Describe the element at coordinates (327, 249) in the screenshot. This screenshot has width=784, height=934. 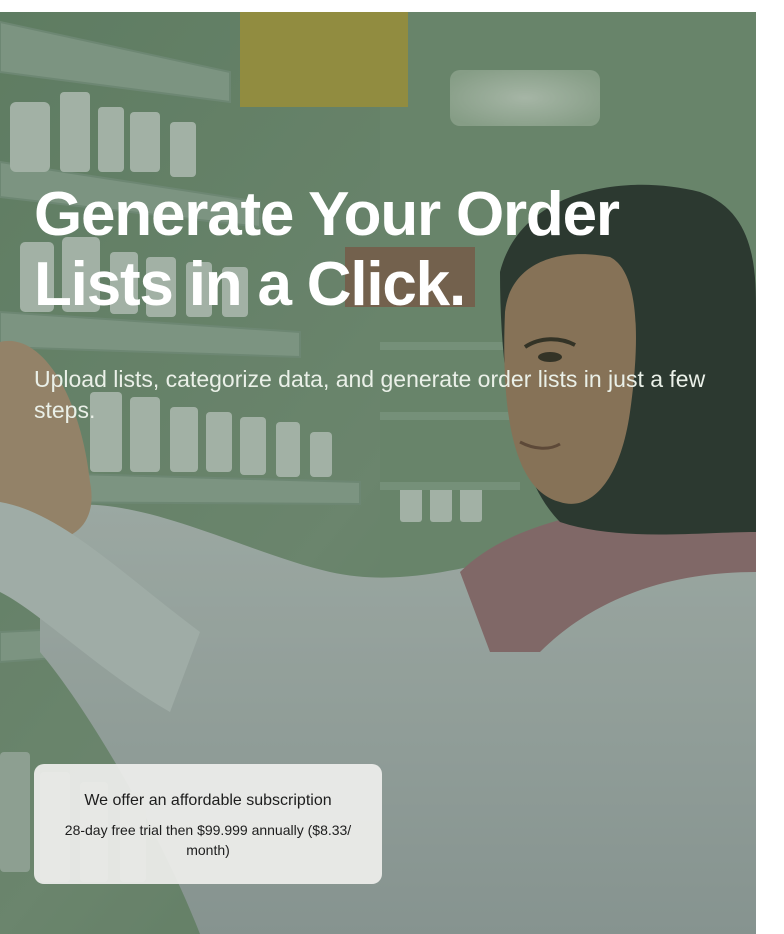
I see `hero-headline: Generate Your Order Lists in a Click.` at that location.